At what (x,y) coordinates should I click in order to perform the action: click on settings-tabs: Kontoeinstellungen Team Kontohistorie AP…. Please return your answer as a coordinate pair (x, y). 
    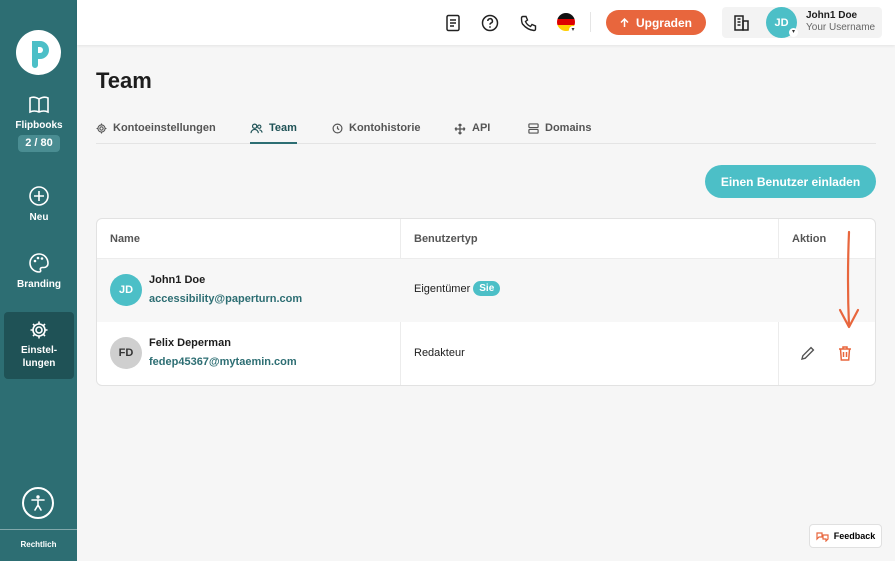
    Looking at the image, I should click on (486, 133).